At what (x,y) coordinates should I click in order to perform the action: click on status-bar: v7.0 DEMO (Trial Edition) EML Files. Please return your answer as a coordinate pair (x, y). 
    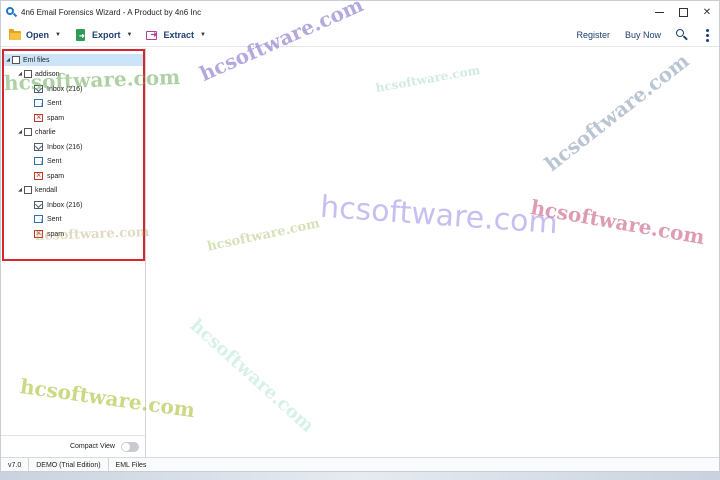
    Looking at the image, I should click on (360, 464).